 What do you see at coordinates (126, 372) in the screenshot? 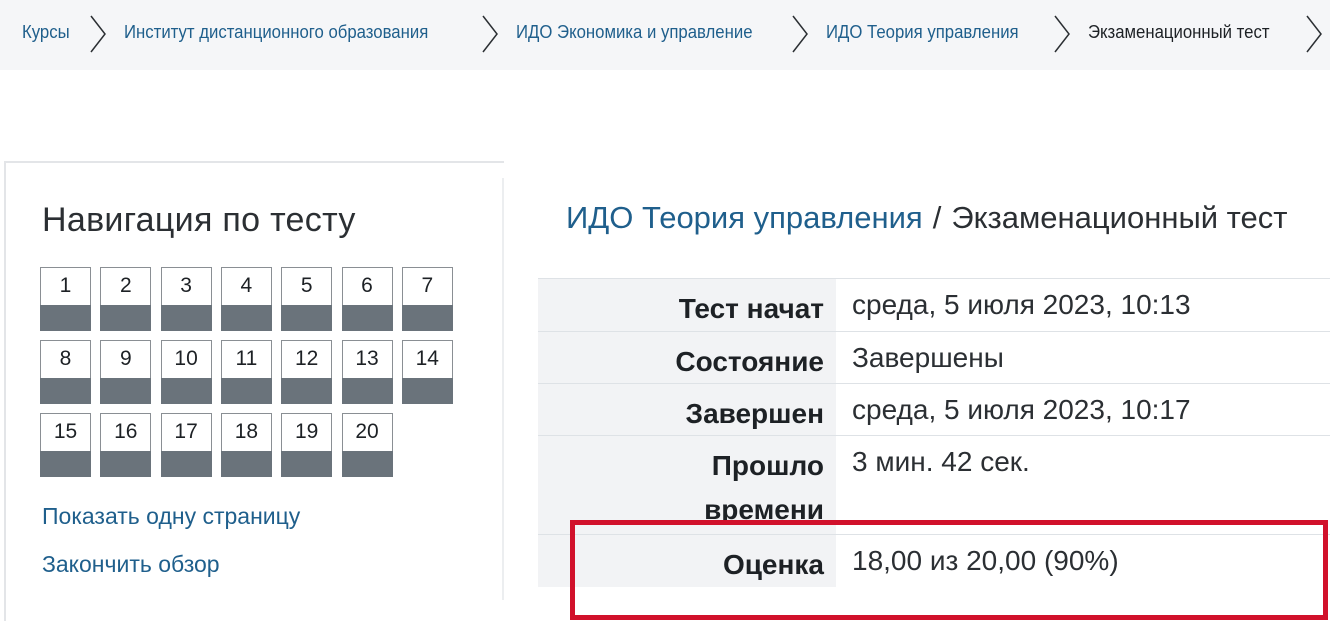
I see `question-button-9: 9` at bounding box center [126, 372].